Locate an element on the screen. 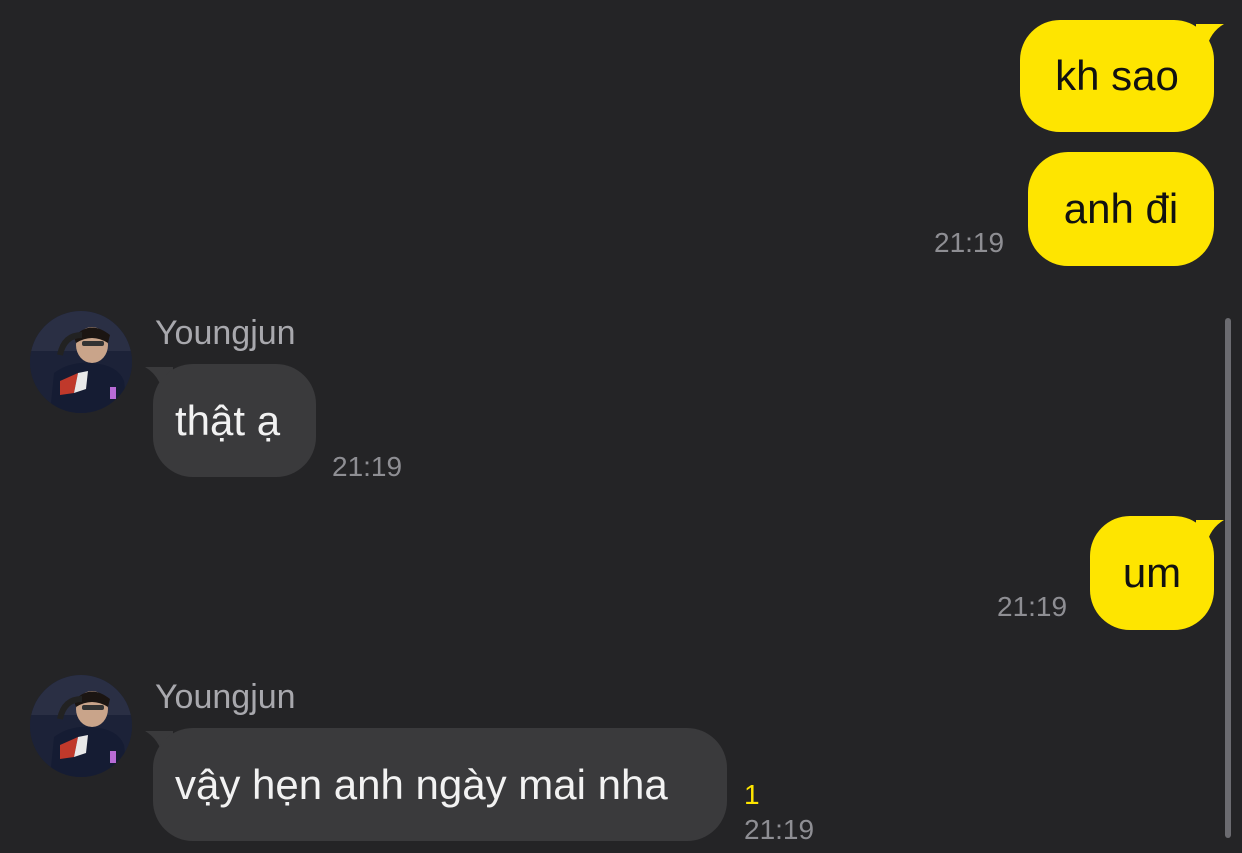  message-text: vậy hẹn anh ngày mai nha is located at coordinates (421, 784).